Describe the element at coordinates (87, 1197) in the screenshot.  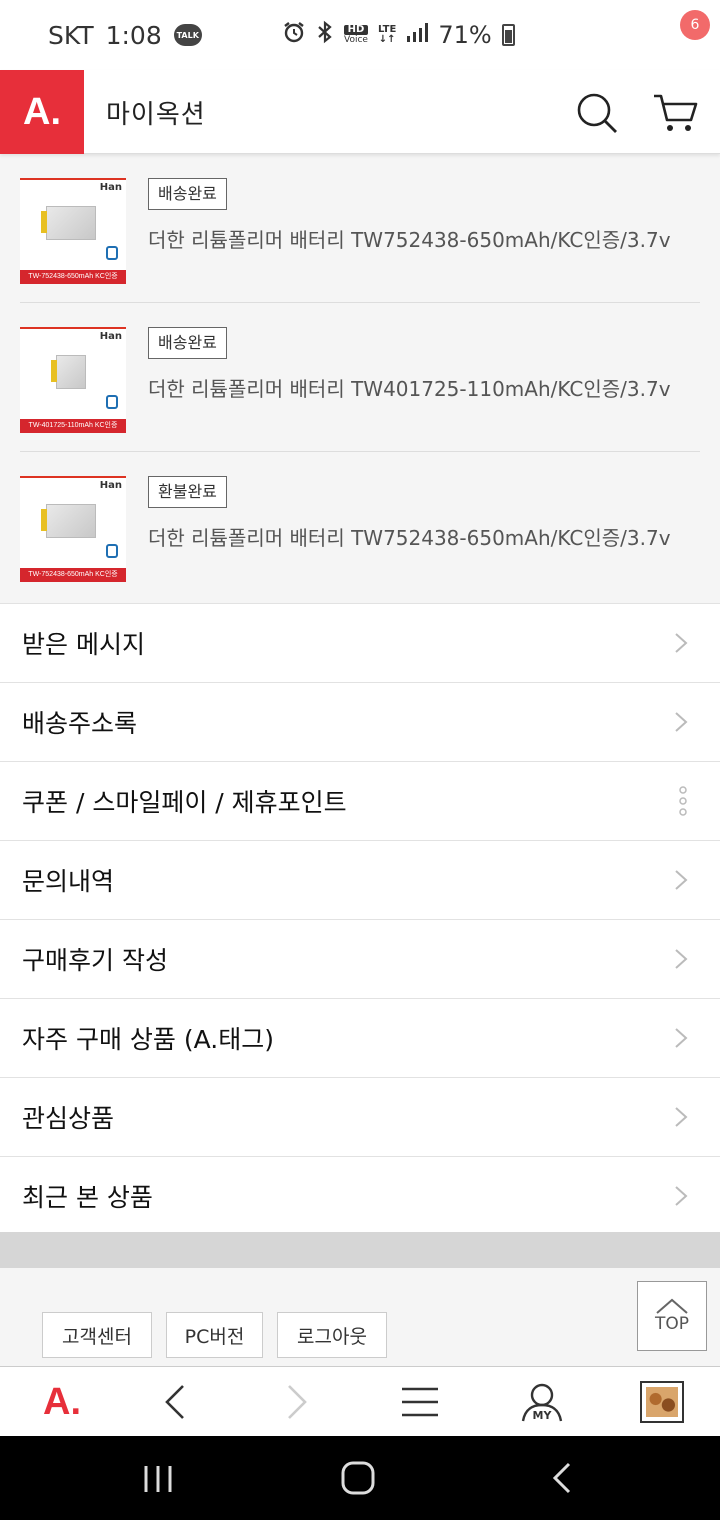
I see `menu-label: 최근 본 상품` at that location.